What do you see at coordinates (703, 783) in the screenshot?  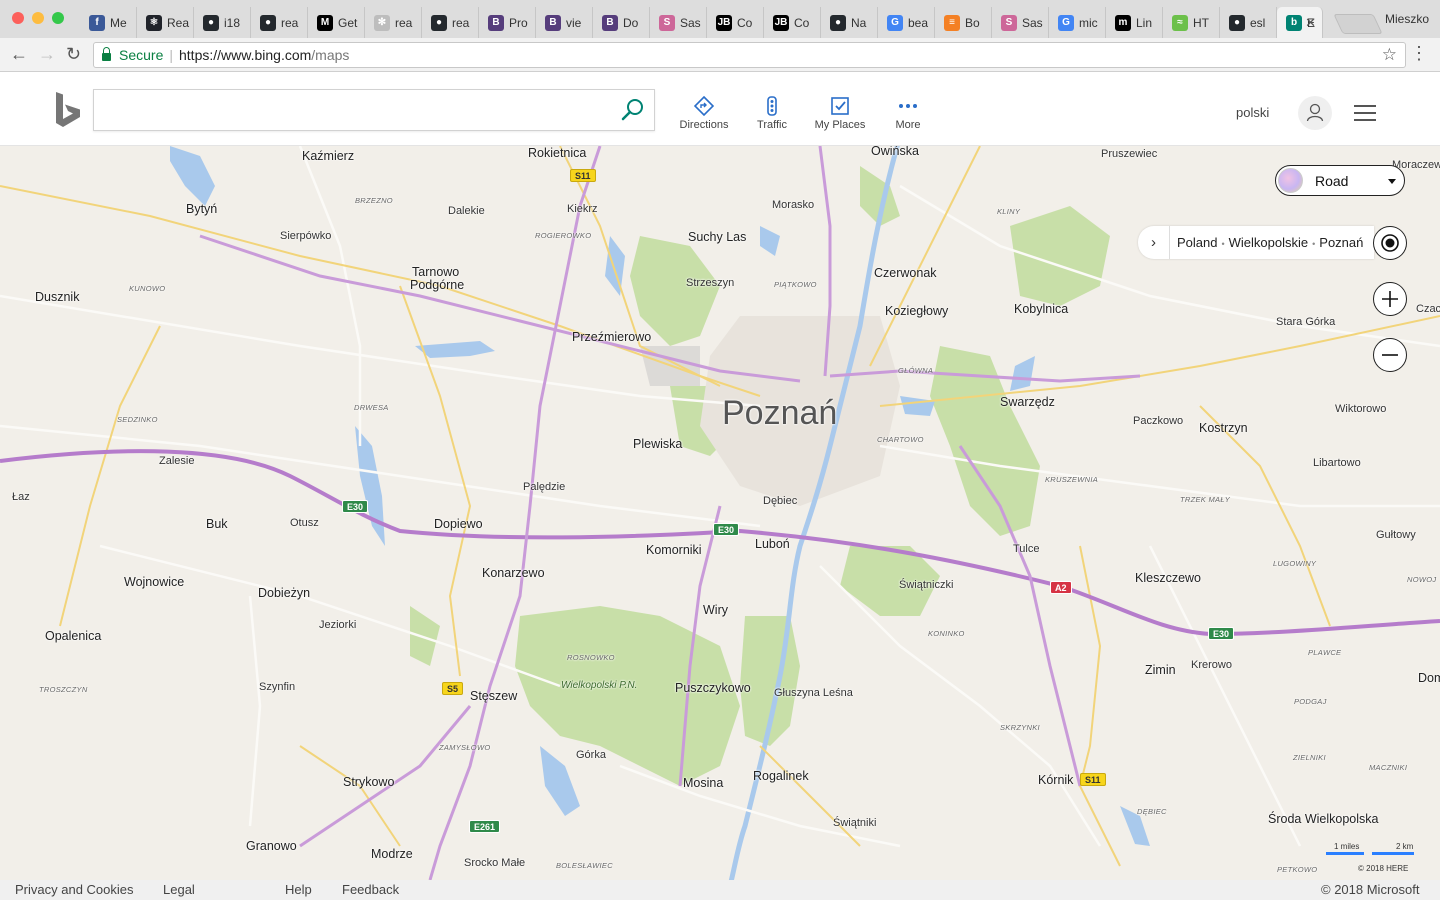 I see `map-place-label: Mosina` at bounding box center [703, 783].